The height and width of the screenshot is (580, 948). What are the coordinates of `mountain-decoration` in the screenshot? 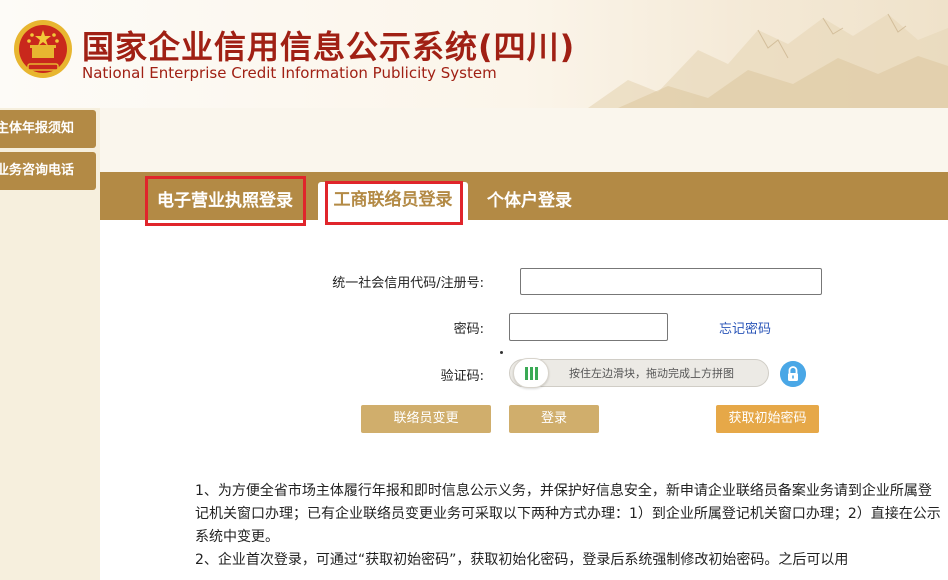 It's located at (768, 60).